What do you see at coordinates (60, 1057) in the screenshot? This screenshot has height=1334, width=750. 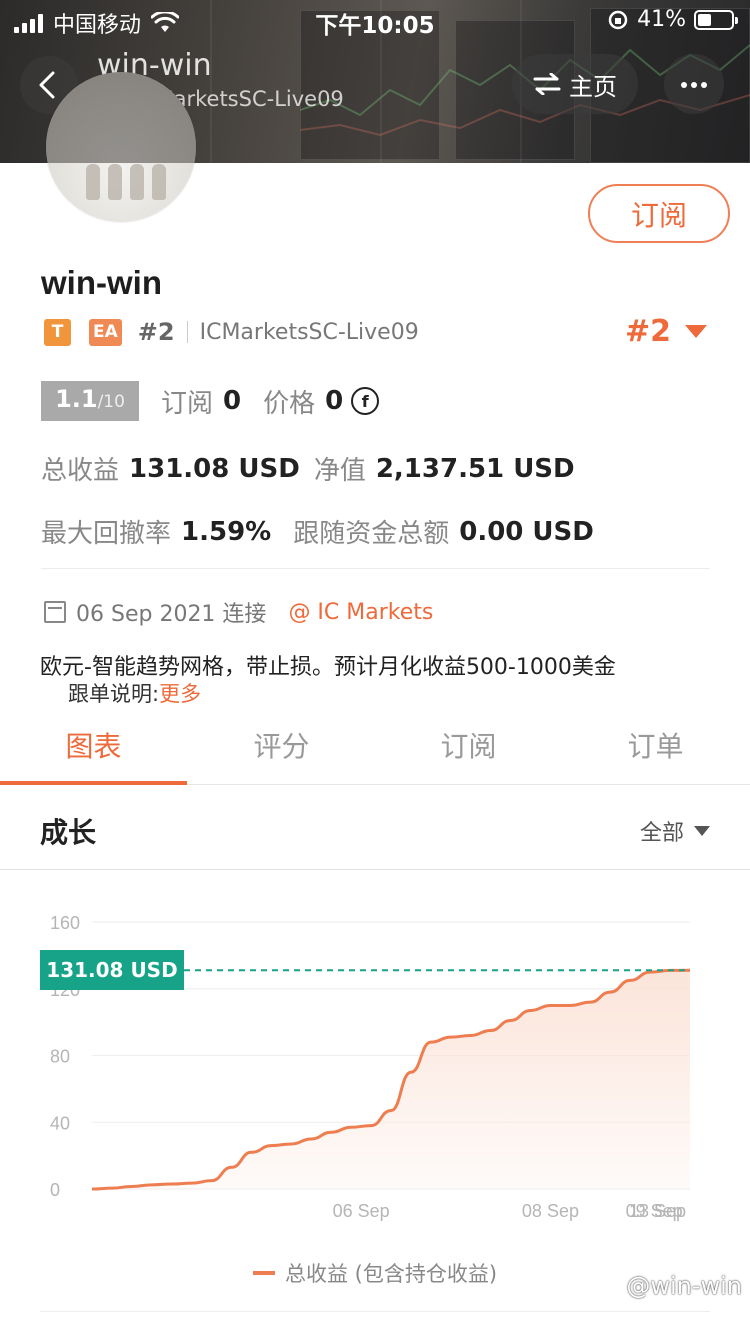 I see `y-tick-label: 80` at bounding box center [60, 1057].